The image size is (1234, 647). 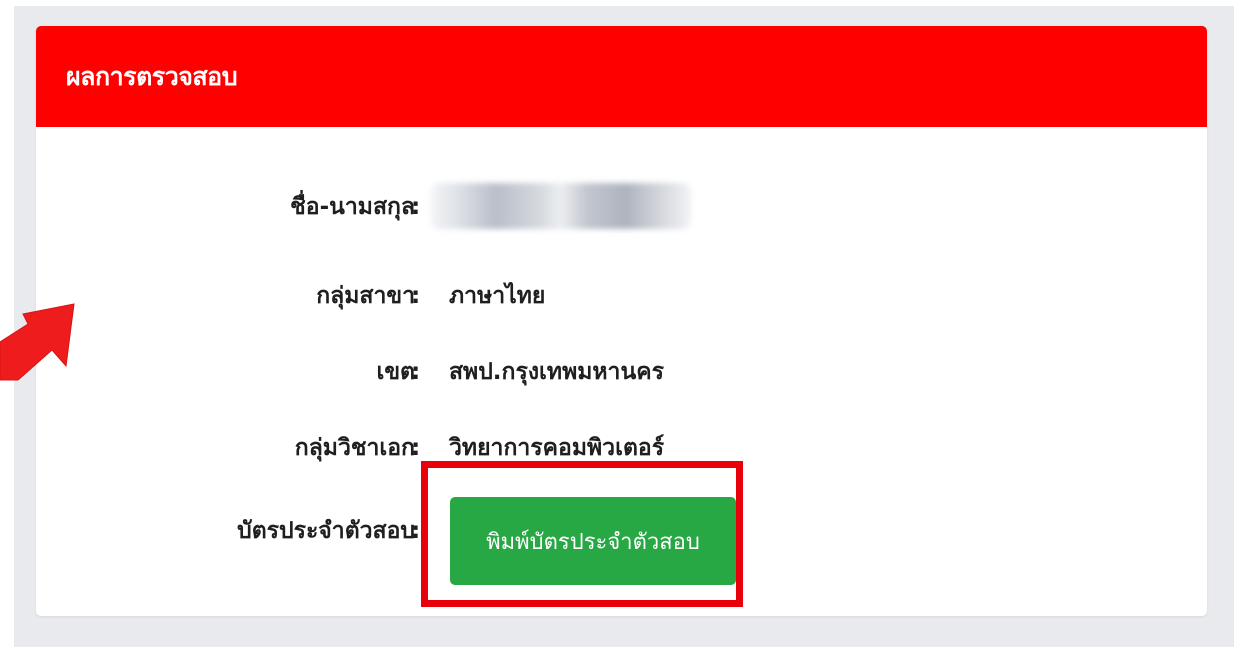 I want to click on blurred-name-value, so click(x=561, y=206).